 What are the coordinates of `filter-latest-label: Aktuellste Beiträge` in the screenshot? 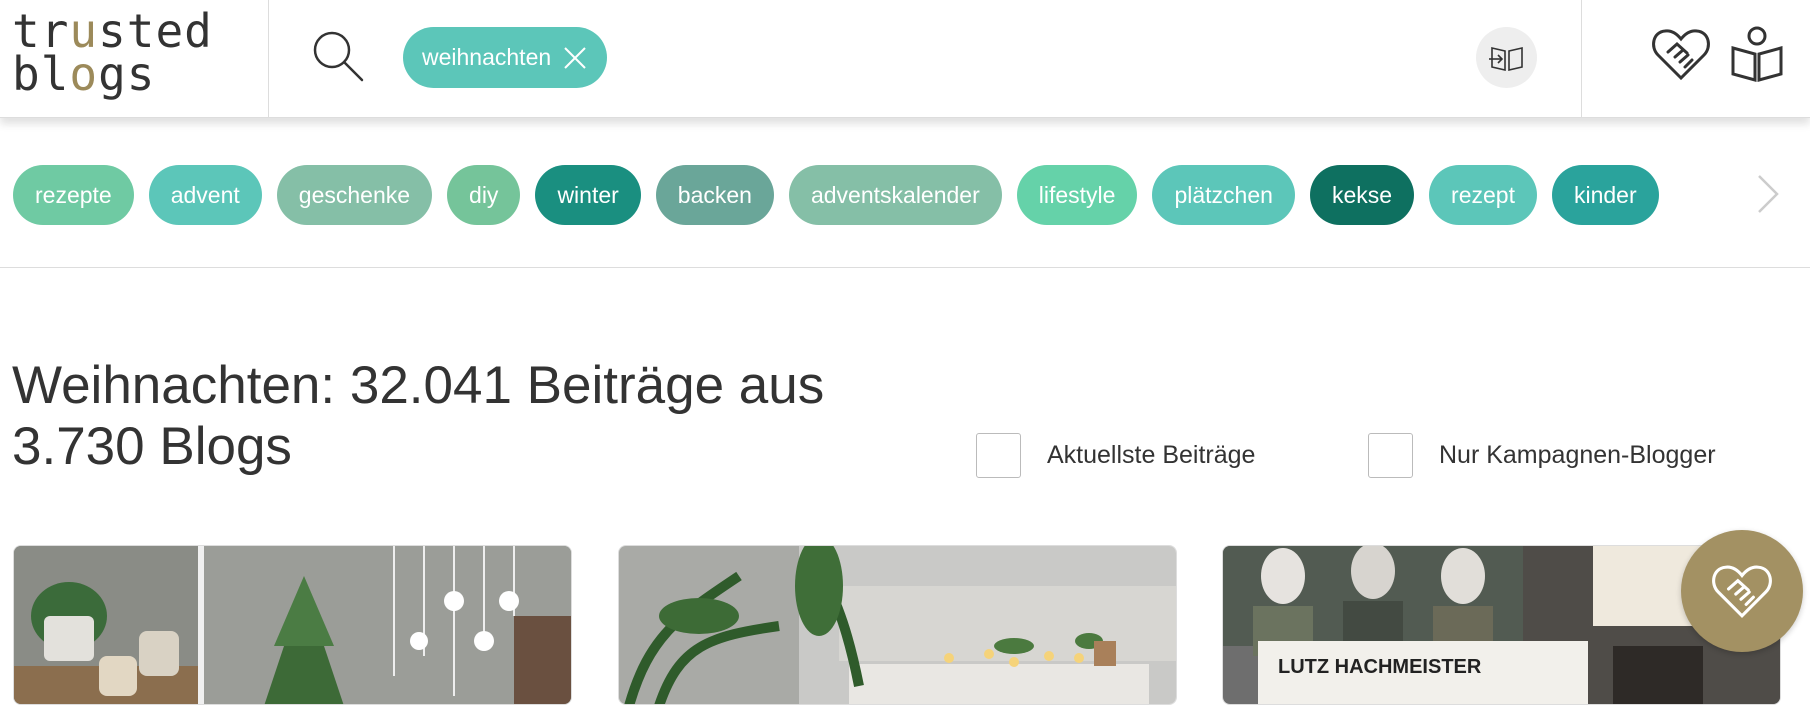 It's located at (1151, 455).